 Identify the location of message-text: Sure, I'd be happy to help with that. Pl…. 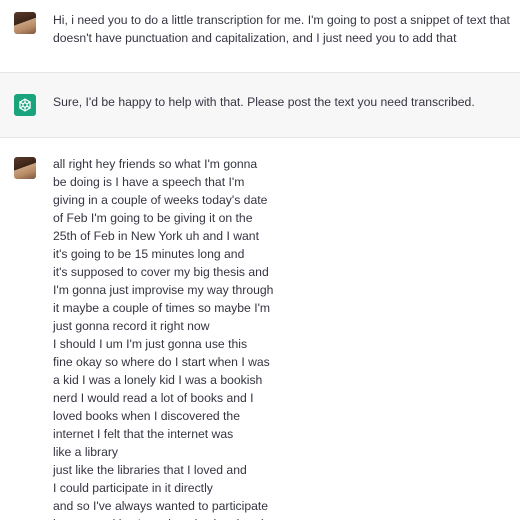
(264, 102).